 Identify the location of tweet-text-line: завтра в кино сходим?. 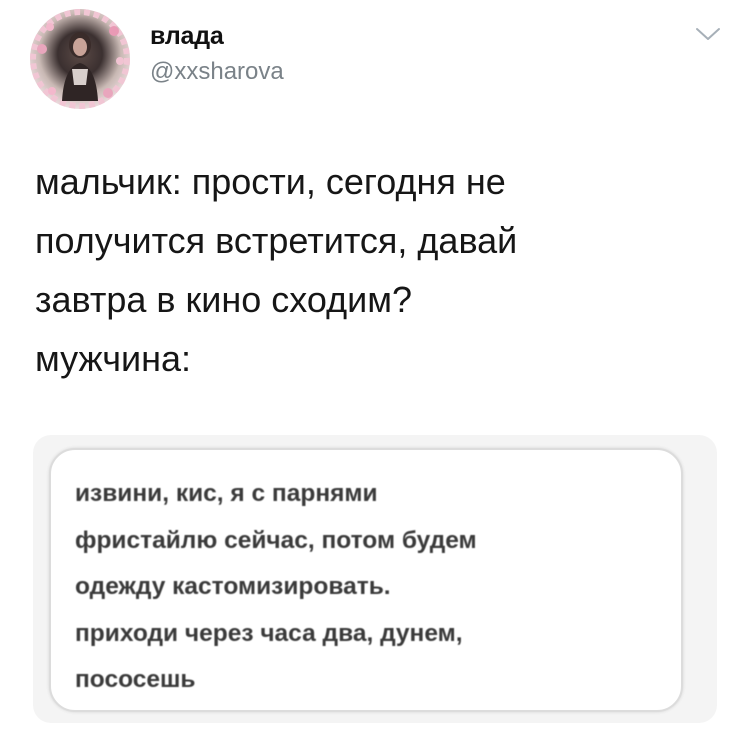
(223, 299).